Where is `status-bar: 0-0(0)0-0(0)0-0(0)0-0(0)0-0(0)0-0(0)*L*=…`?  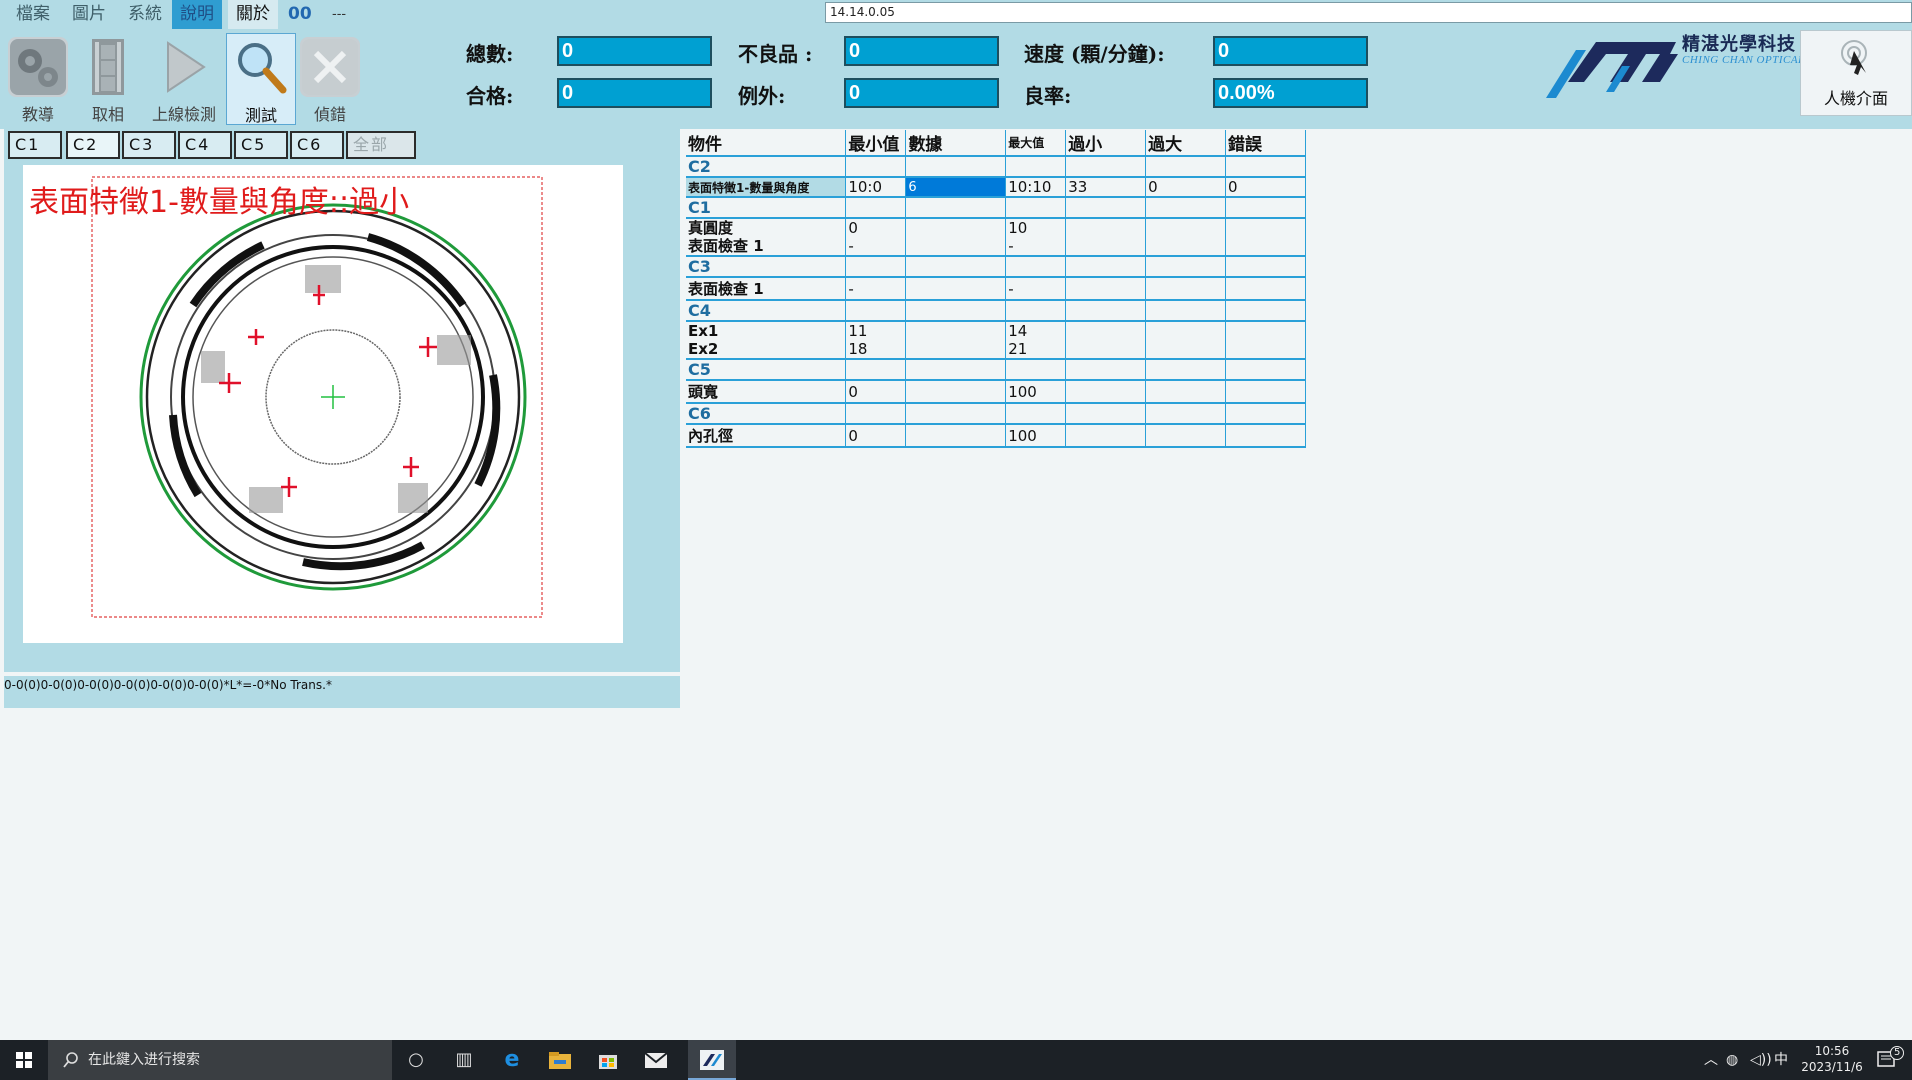 status-bar: 0-0(0)0-0(0)0-0(0)0-0(0)0-0(0)0-0(0)*L*=… is located at coordinates (342, 692).